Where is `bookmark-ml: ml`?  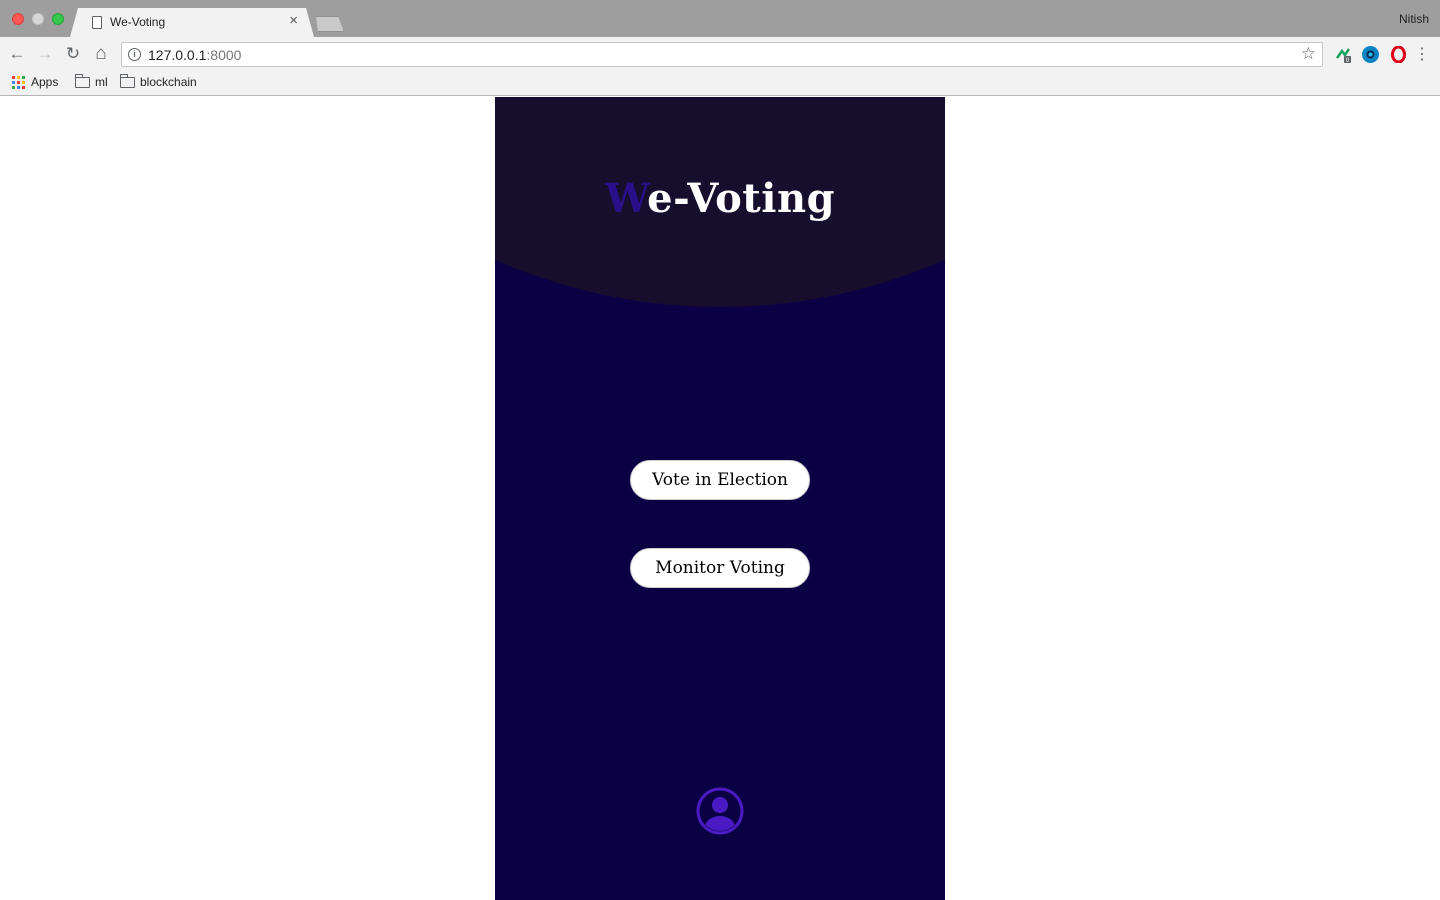
bookmark-ml: ml is located at coordinates (91, 81).